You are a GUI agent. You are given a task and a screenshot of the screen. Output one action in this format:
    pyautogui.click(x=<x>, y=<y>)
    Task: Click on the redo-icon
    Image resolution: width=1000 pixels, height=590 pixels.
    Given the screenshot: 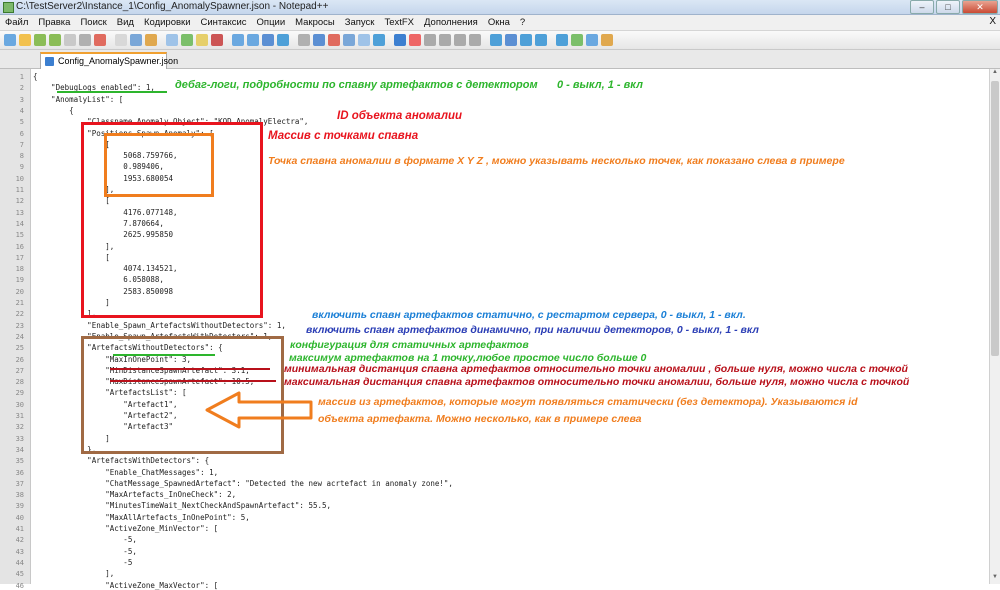 What is the action you would take?
    pyautogui.click(x=187, y=40)
    